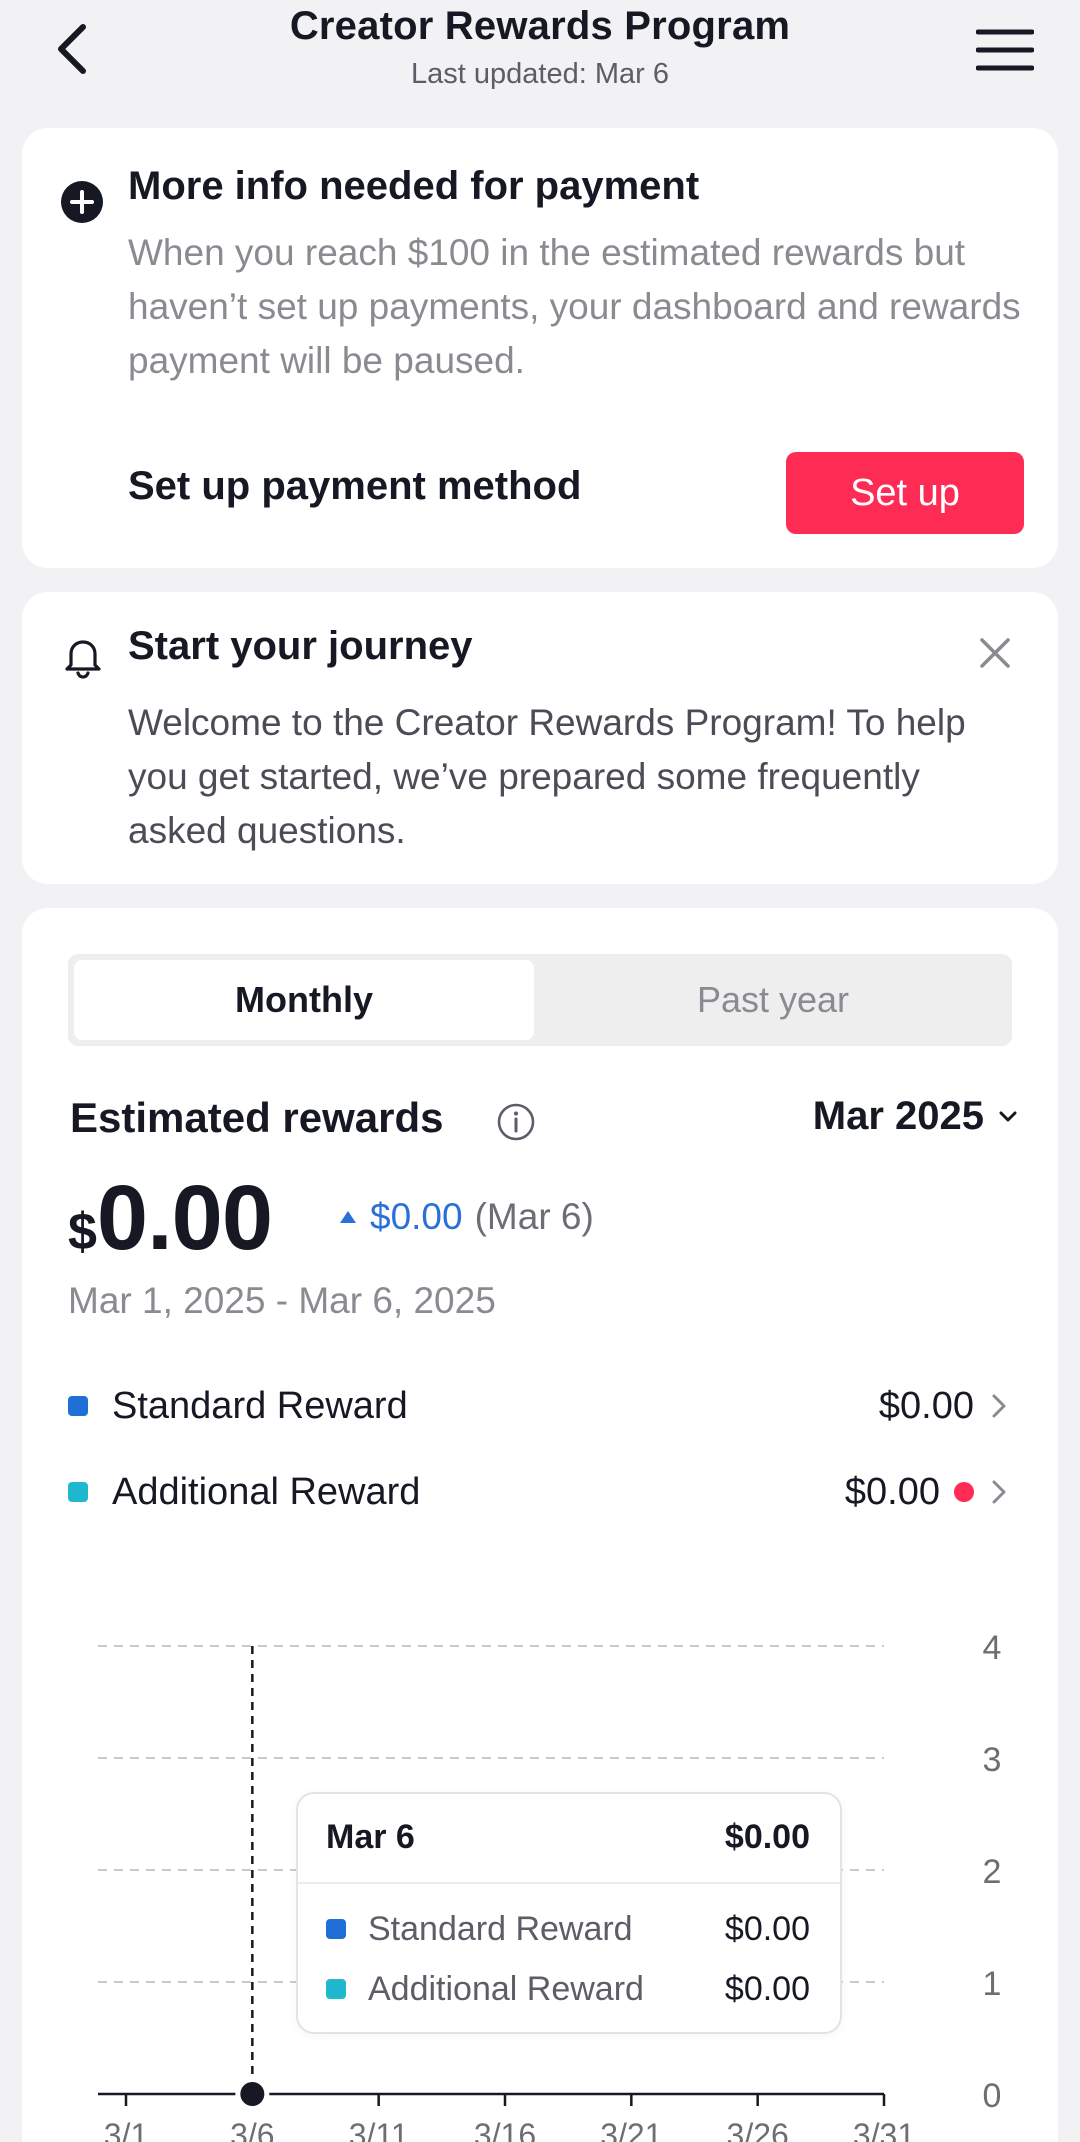 The height and width of the screenshot is (2142, 1080). Describe the element at coordinates (348, 1217) in the screenshot. I see `triangle-up-icon` at that location.